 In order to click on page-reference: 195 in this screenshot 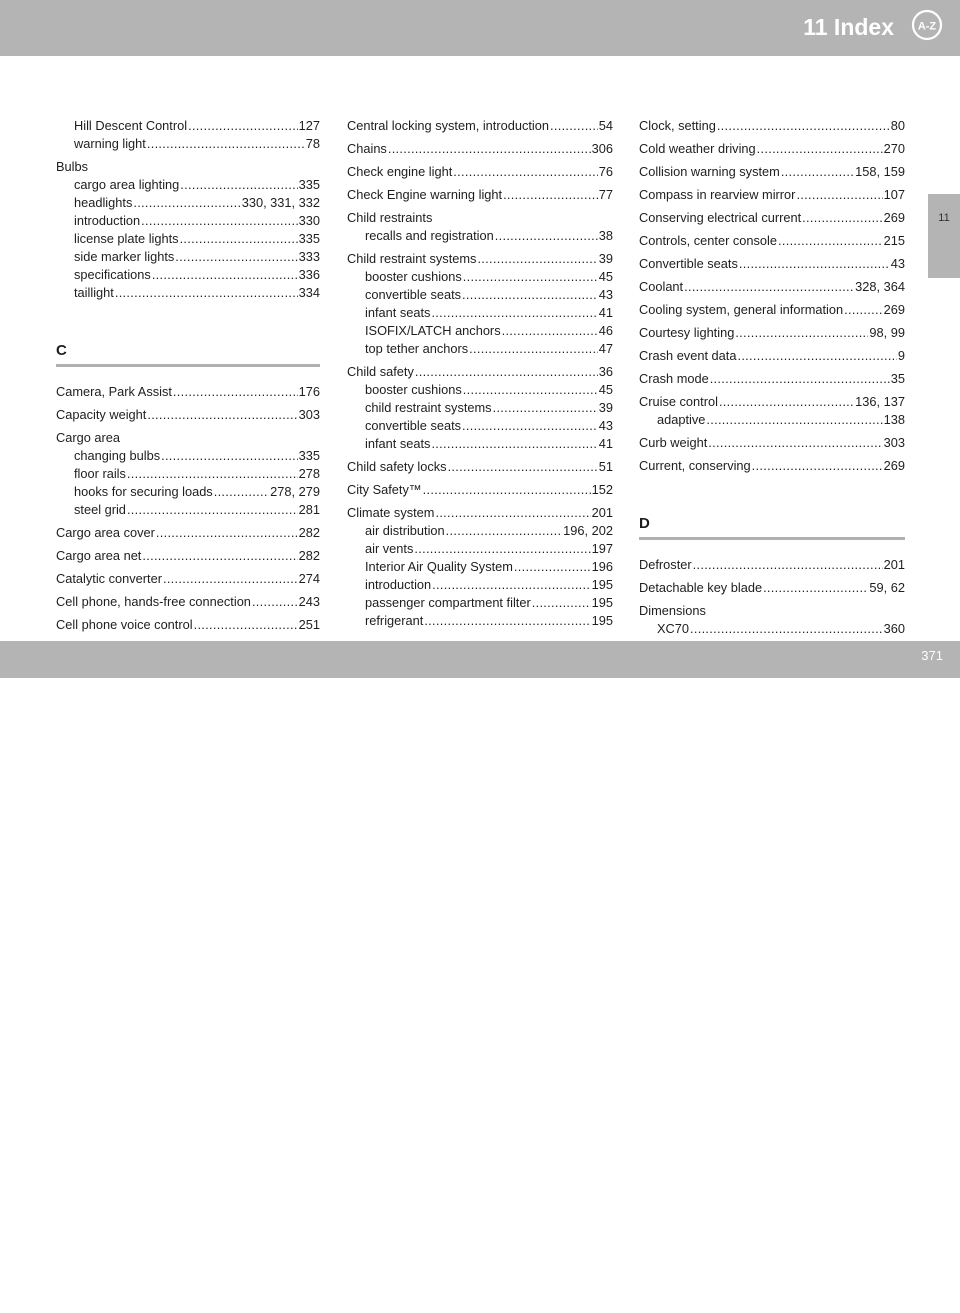, I will do `click(602, 621)`.